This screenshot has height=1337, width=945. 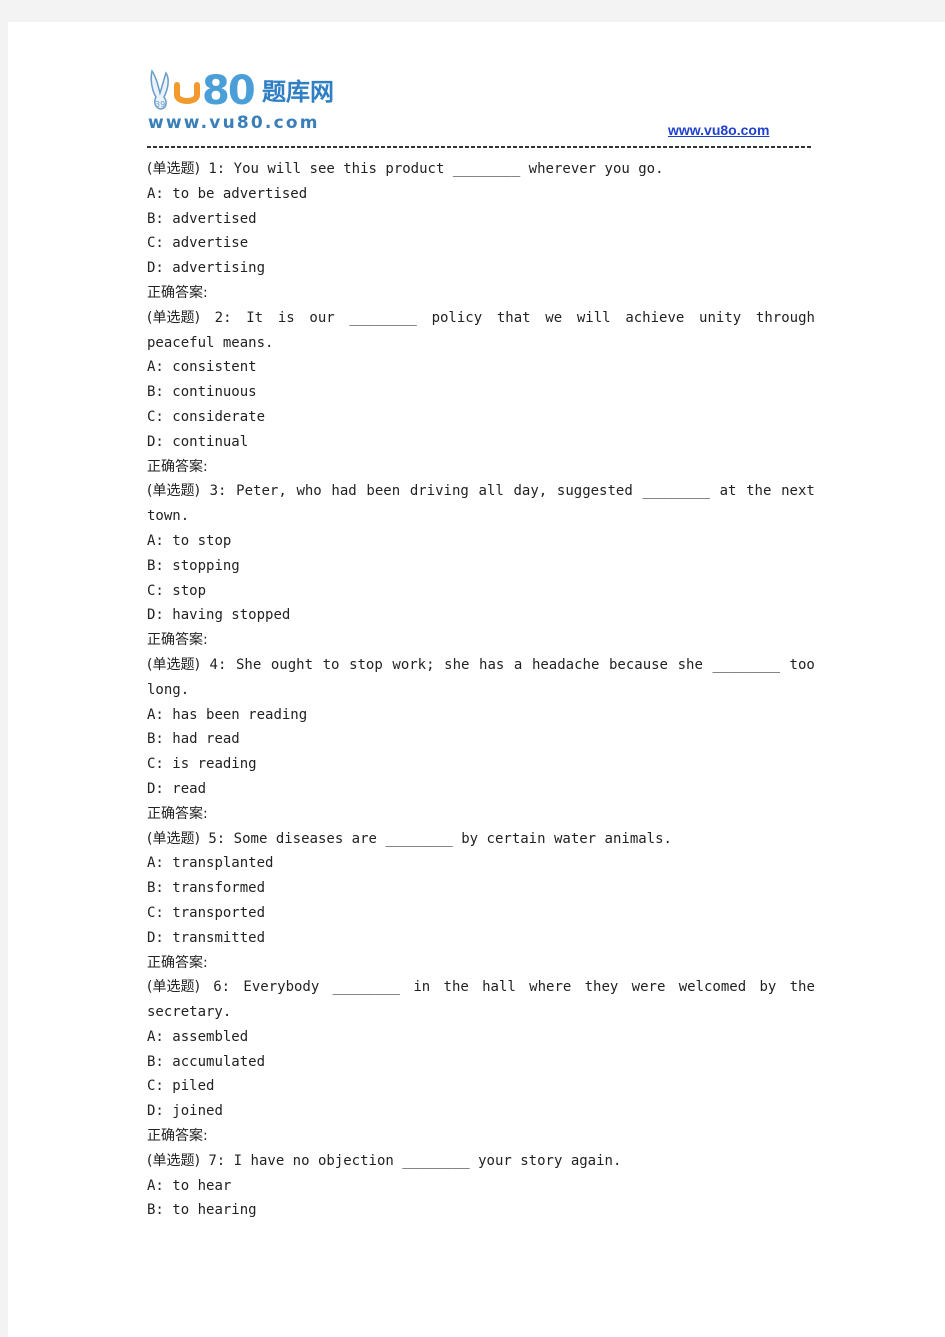 I want to click on answer-option: C: stop, so click(x=481, y=591).